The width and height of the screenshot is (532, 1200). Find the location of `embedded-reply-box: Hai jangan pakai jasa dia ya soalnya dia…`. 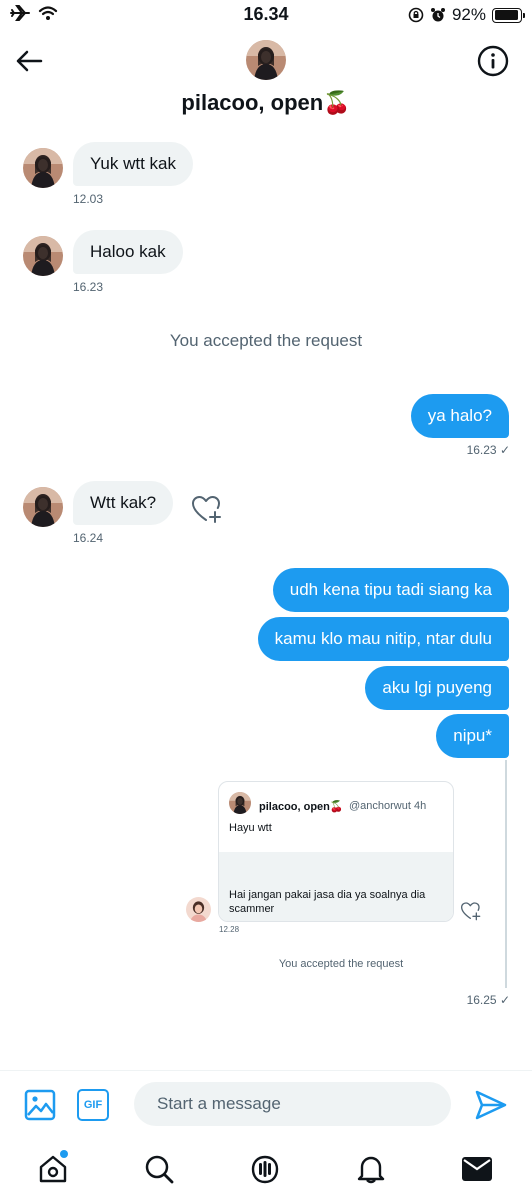

embedded-reply-box: Hai jangan pakai jasa dia ya soalnya dia… is located at coordinates (336, 886).